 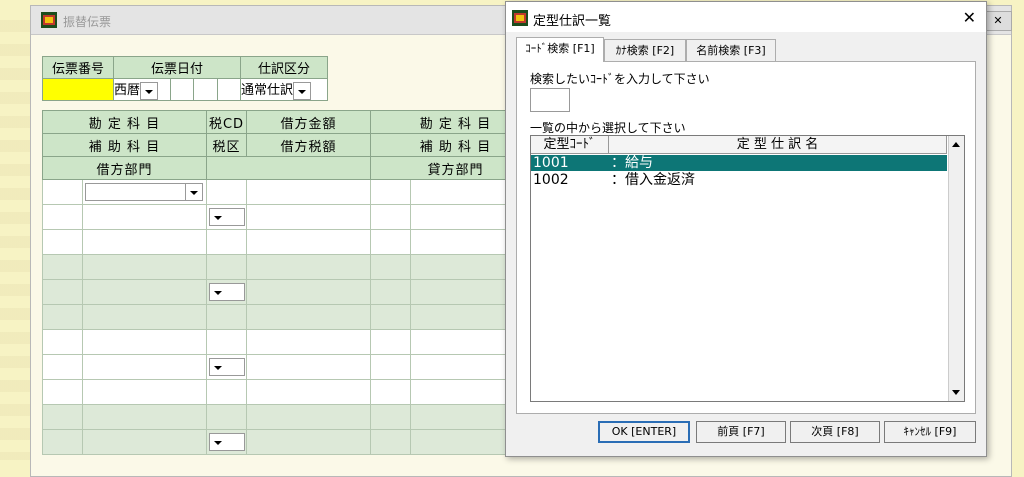 I want to click on voucher-window-title: 振替伝票, so click(x=87, y=22).